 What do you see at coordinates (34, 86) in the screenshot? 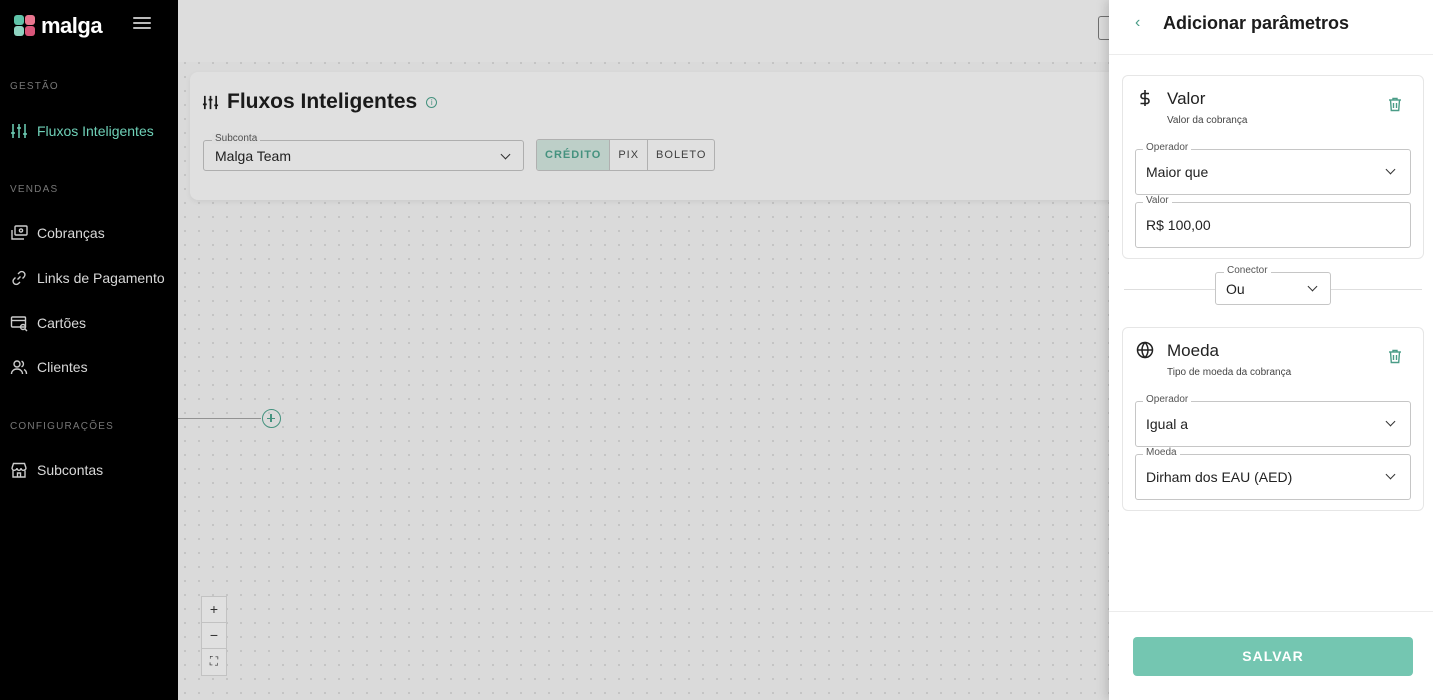
I see `section-label-gestao: GESTÃO` at bounding box center [34, 86].